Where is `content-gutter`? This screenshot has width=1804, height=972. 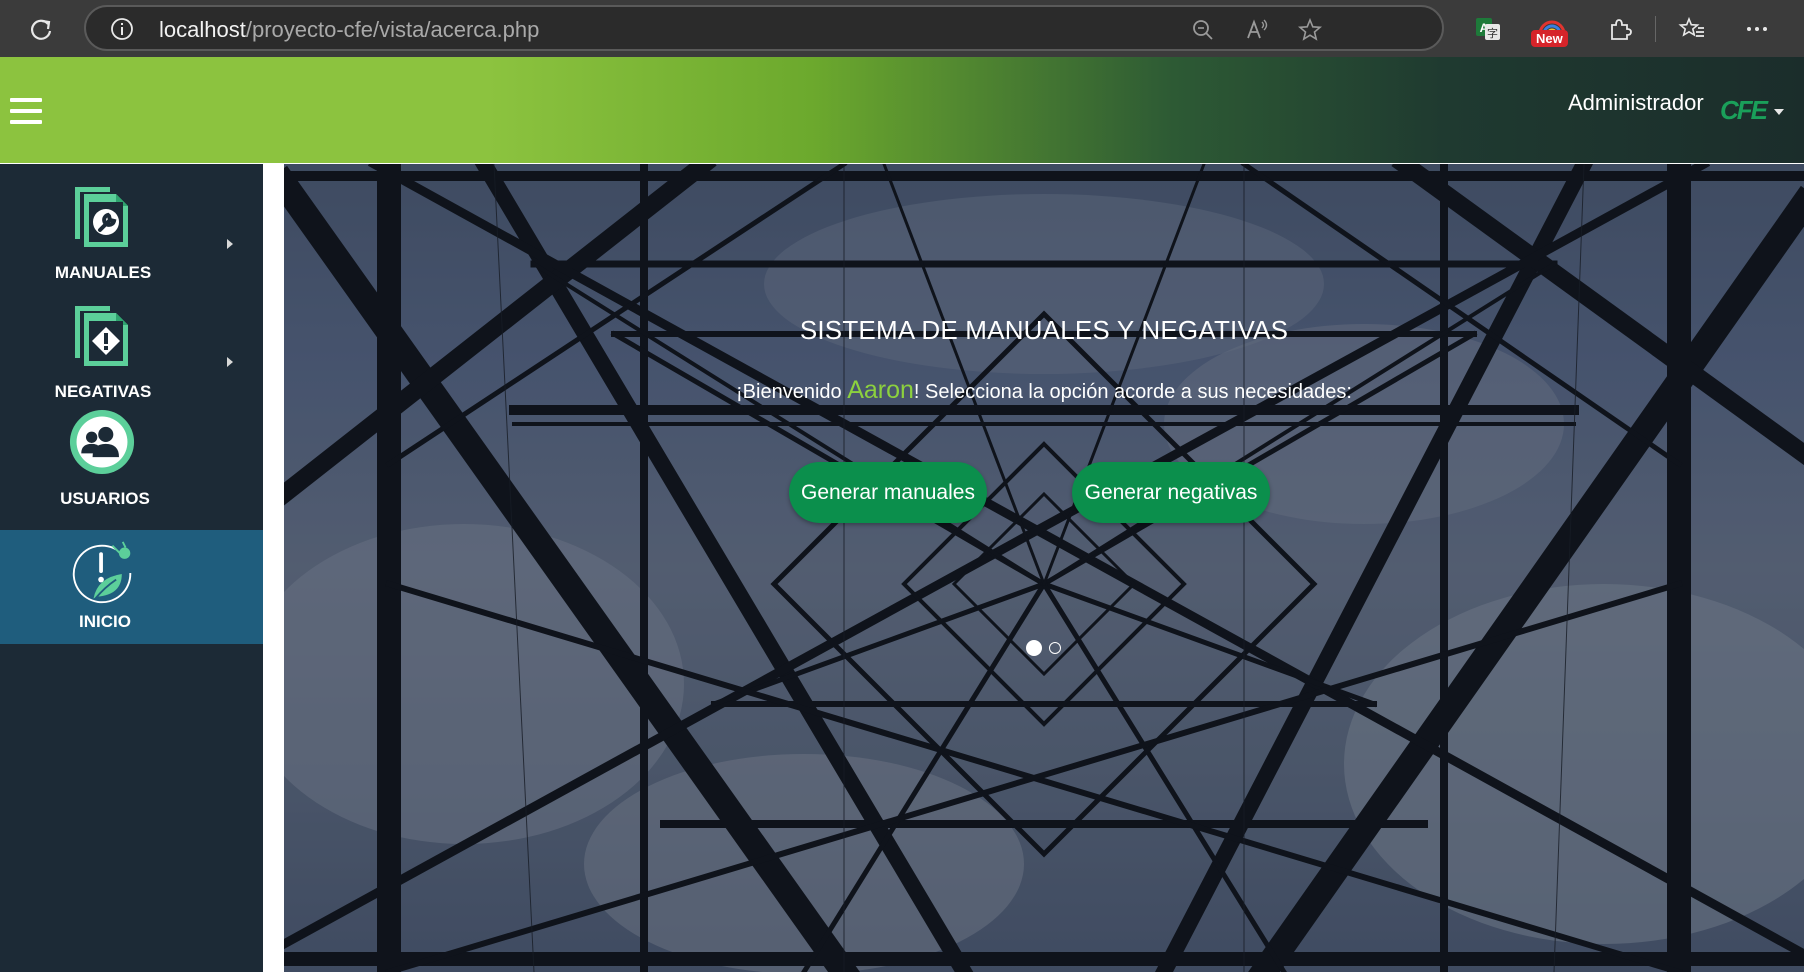
content-gutter is located at coordinates (273, 568).